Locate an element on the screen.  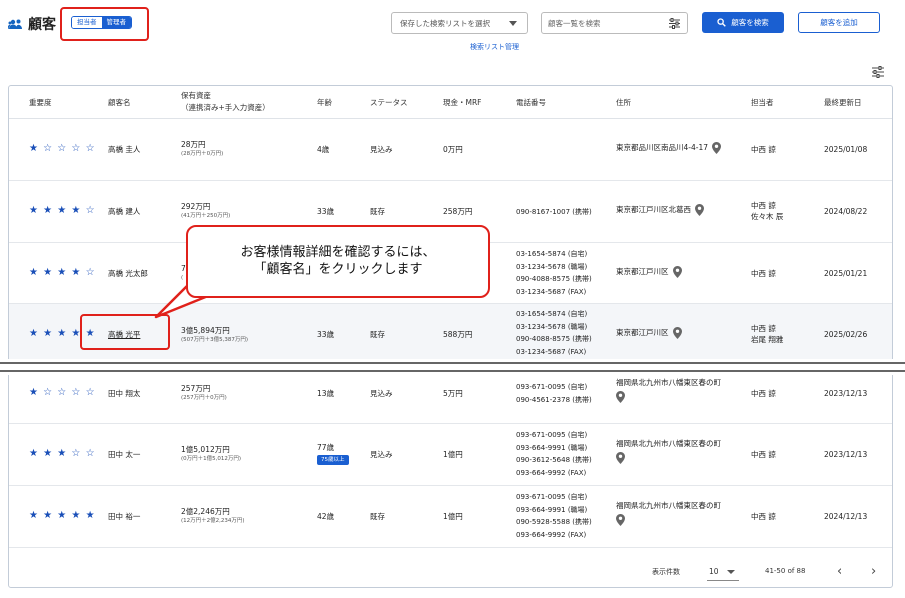
age-value: 13歳 is located at coordinates (326, 393).